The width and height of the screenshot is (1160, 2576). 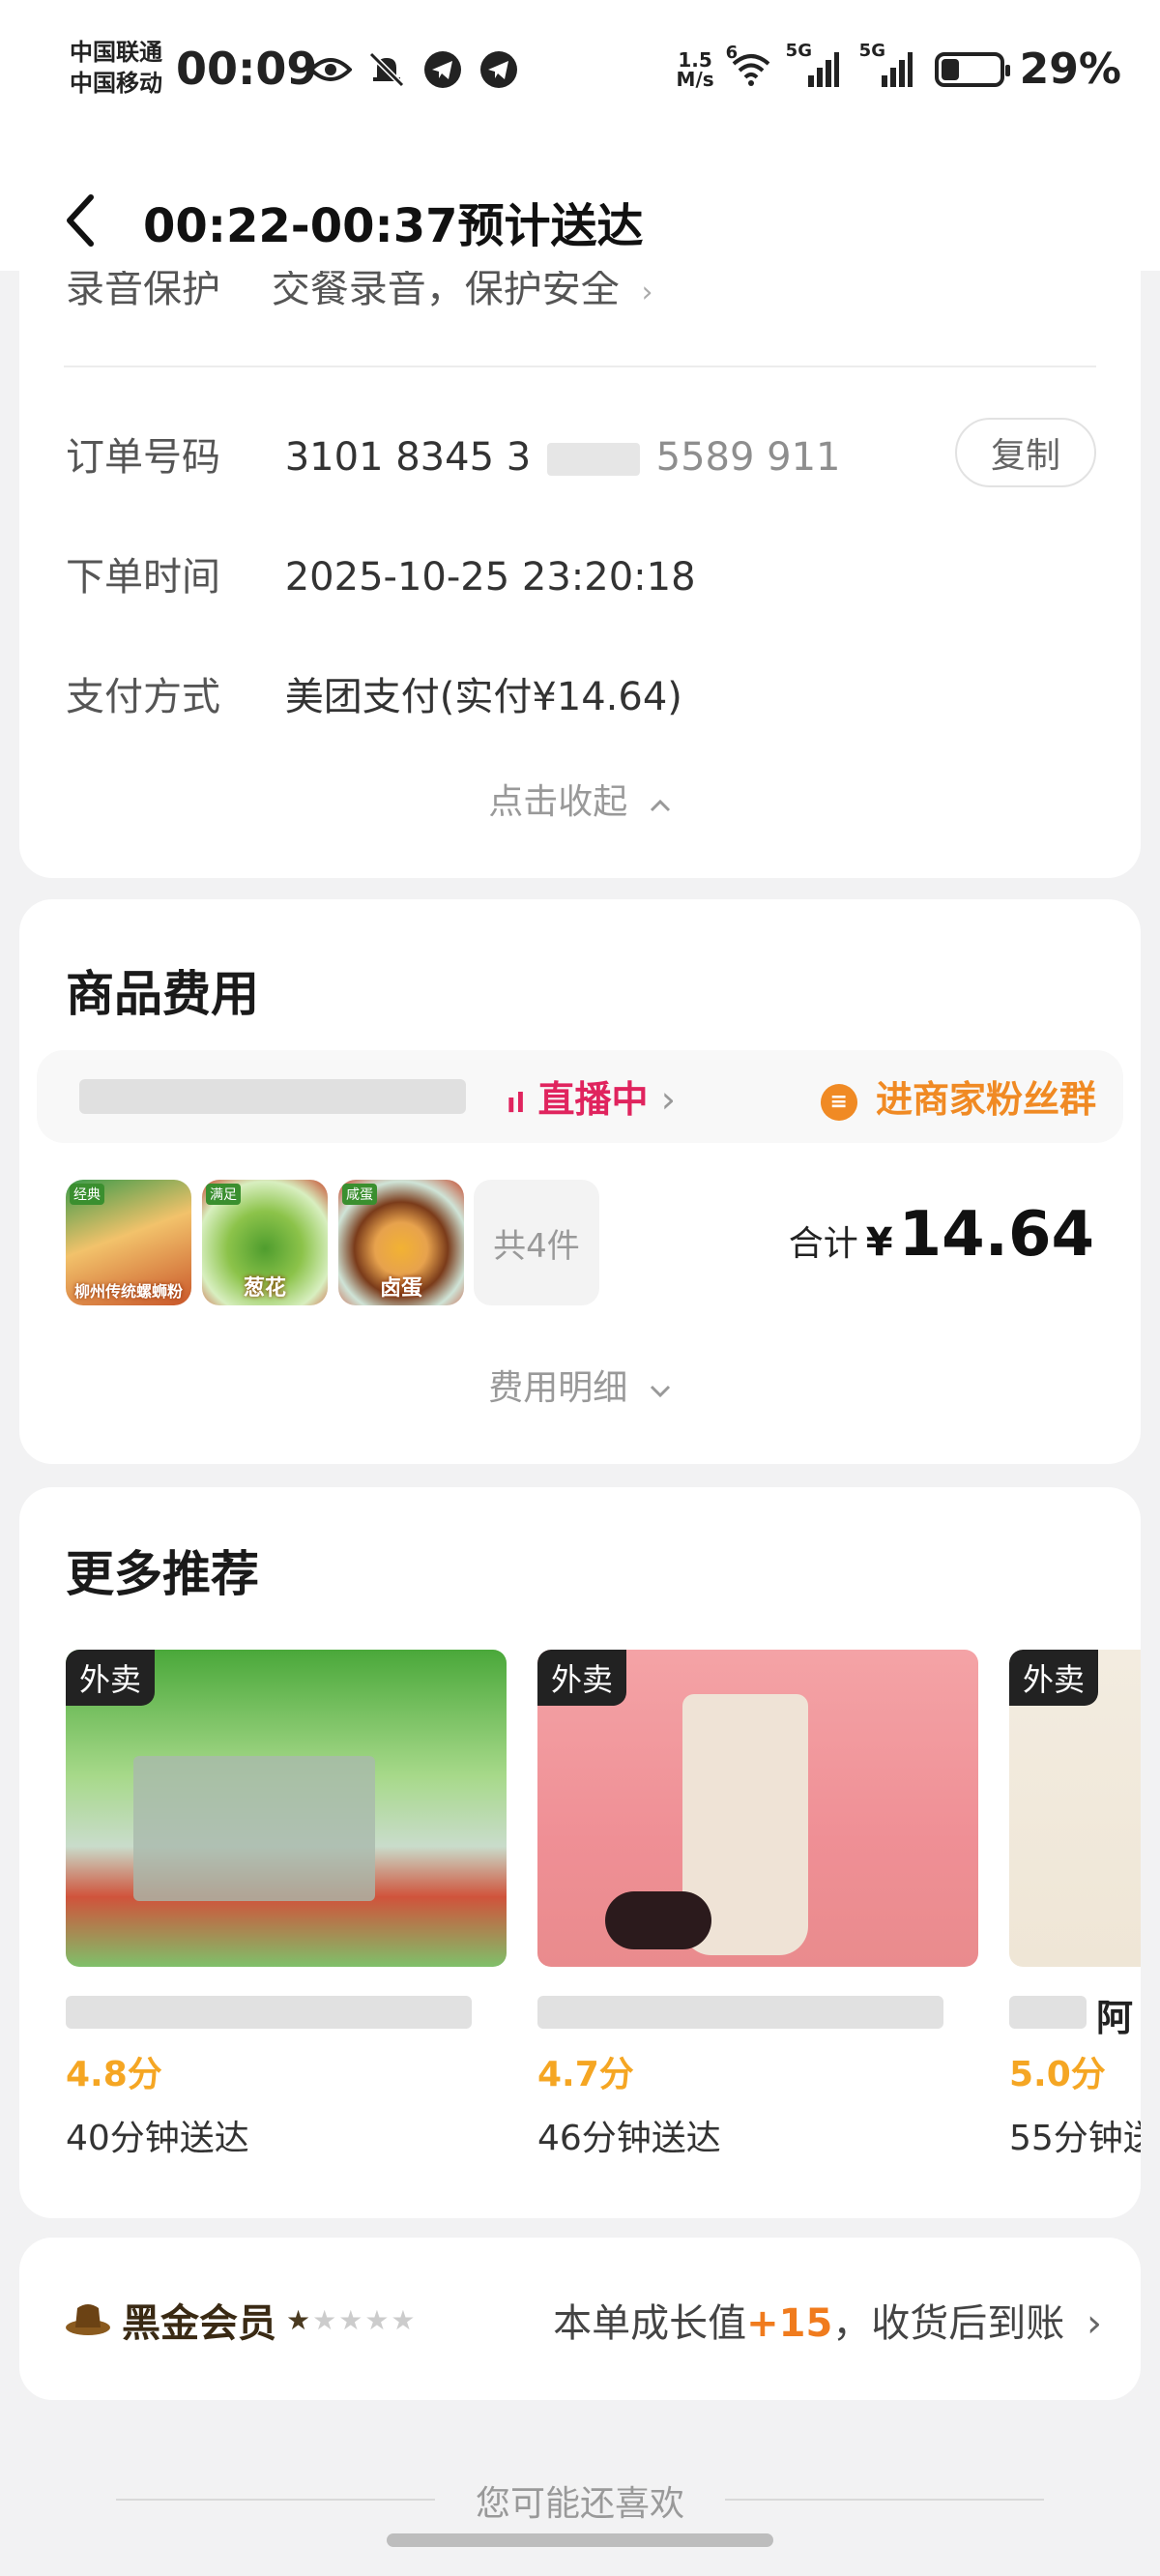 What do you see at coordinates (558, 802) in the screenshot?
I see `collapse-label: 点击收起` at bounding box center [558, 802].